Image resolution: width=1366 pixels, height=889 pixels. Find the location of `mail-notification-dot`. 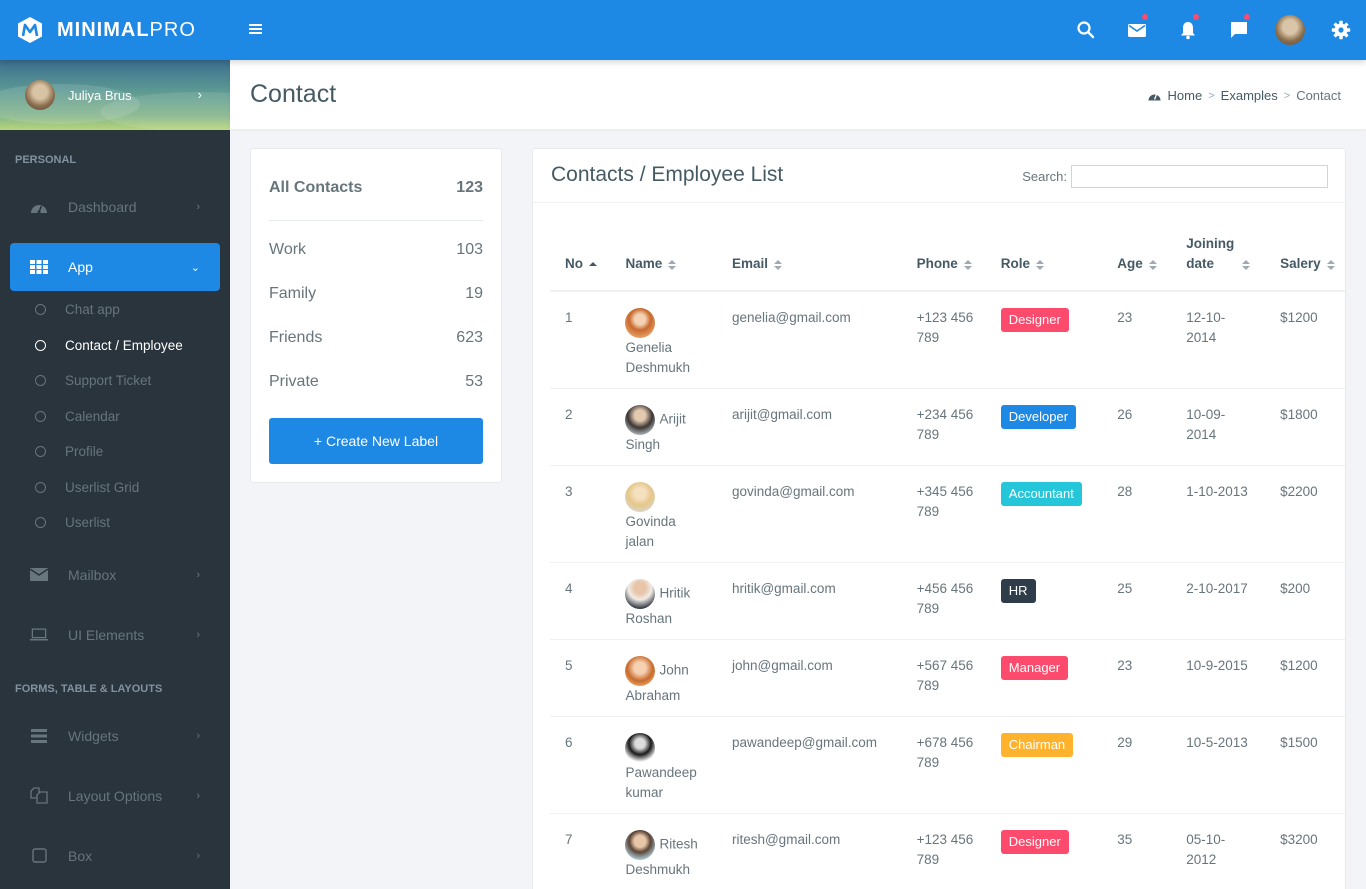

mail-notification-dot is located at coordinates (1145, 17).